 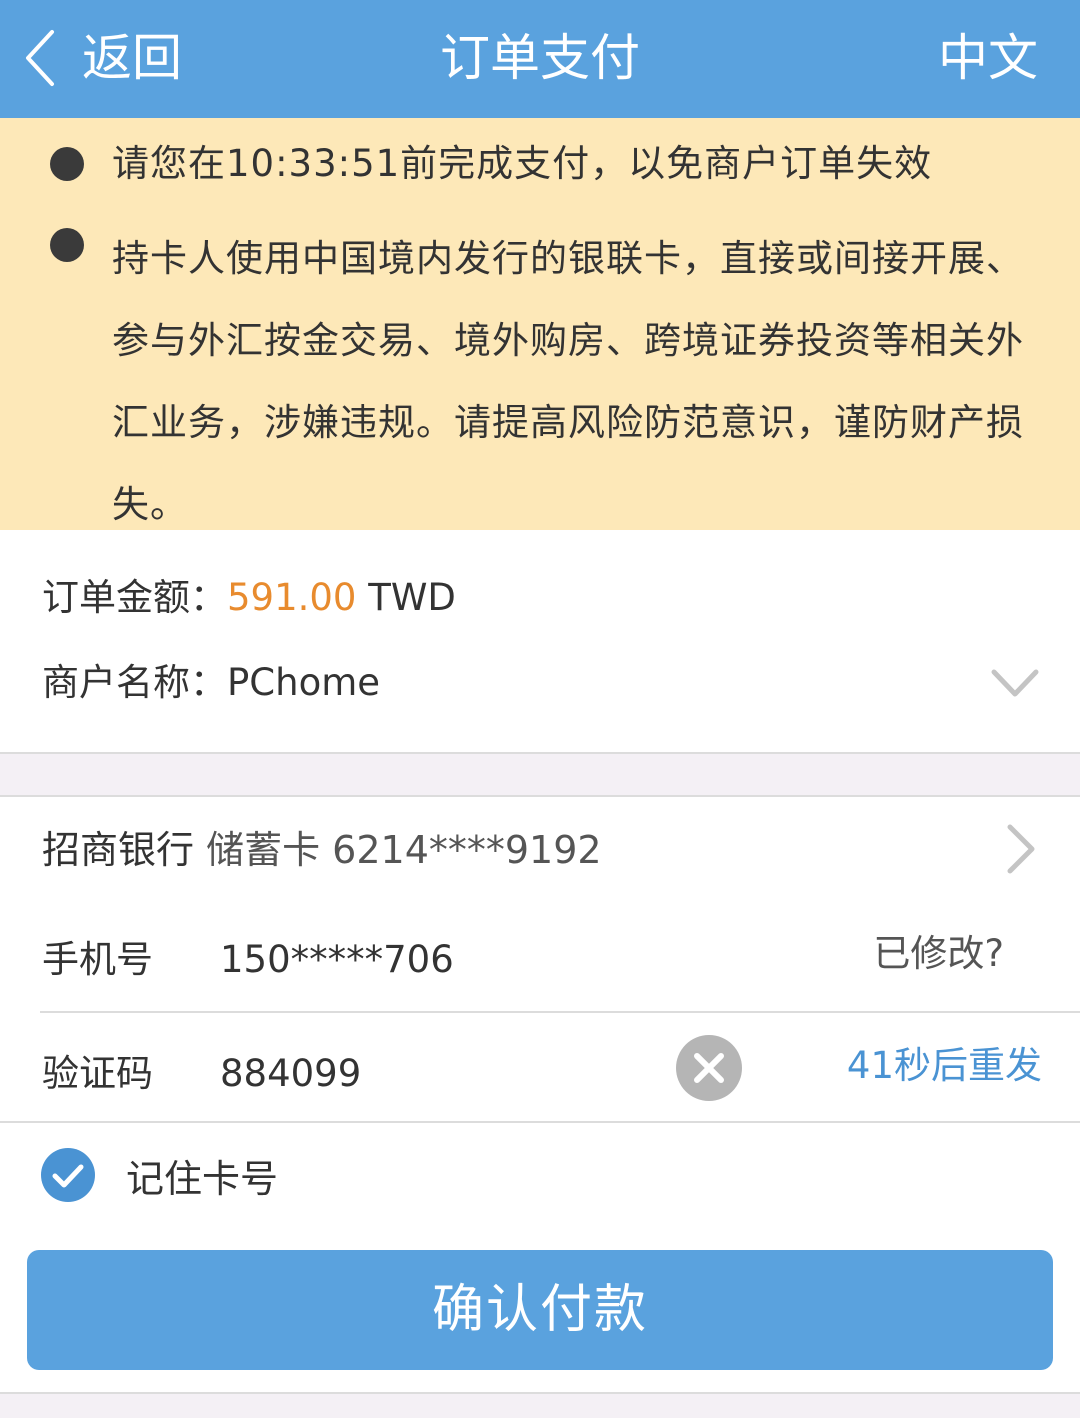 I want to click on merchant-label: 商户名称：, so click(x=134, y=682).